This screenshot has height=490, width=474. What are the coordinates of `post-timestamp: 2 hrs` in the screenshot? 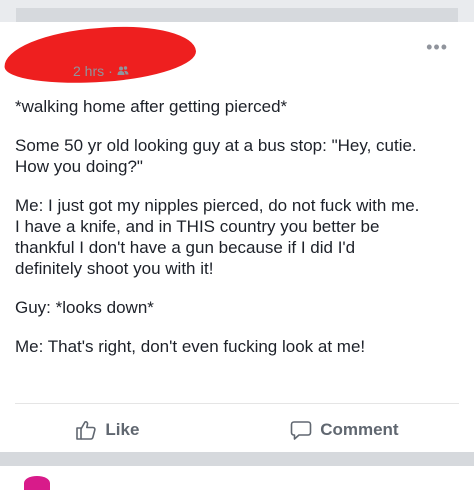 It's located at (88, 71).